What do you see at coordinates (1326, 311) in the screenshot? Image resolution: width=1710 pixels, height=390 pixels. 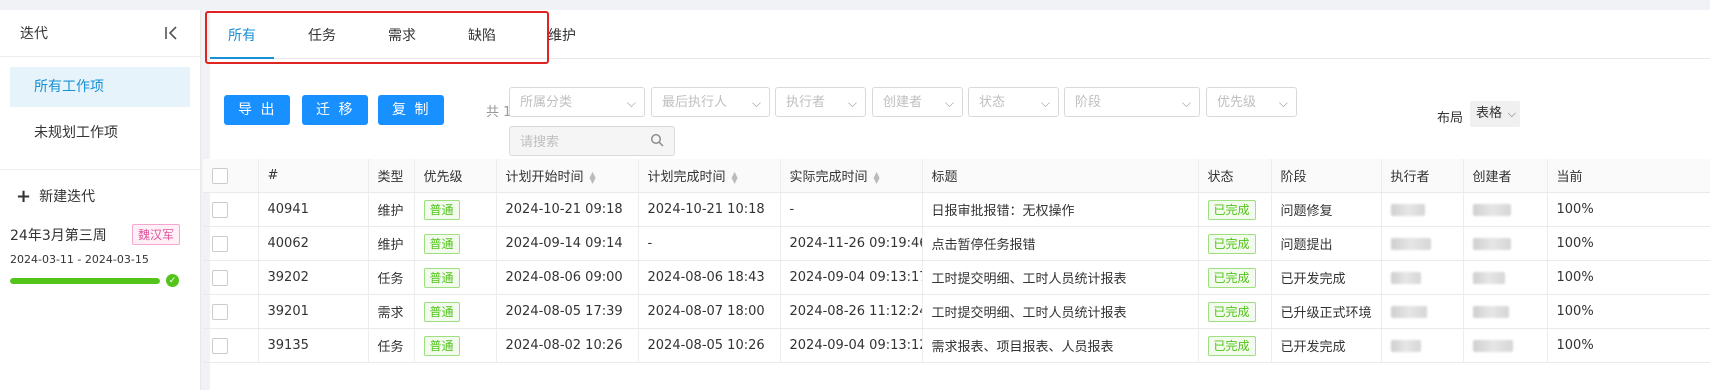 I see `row-stage: 已升级正式环境` at bounding box center [1326, 311].